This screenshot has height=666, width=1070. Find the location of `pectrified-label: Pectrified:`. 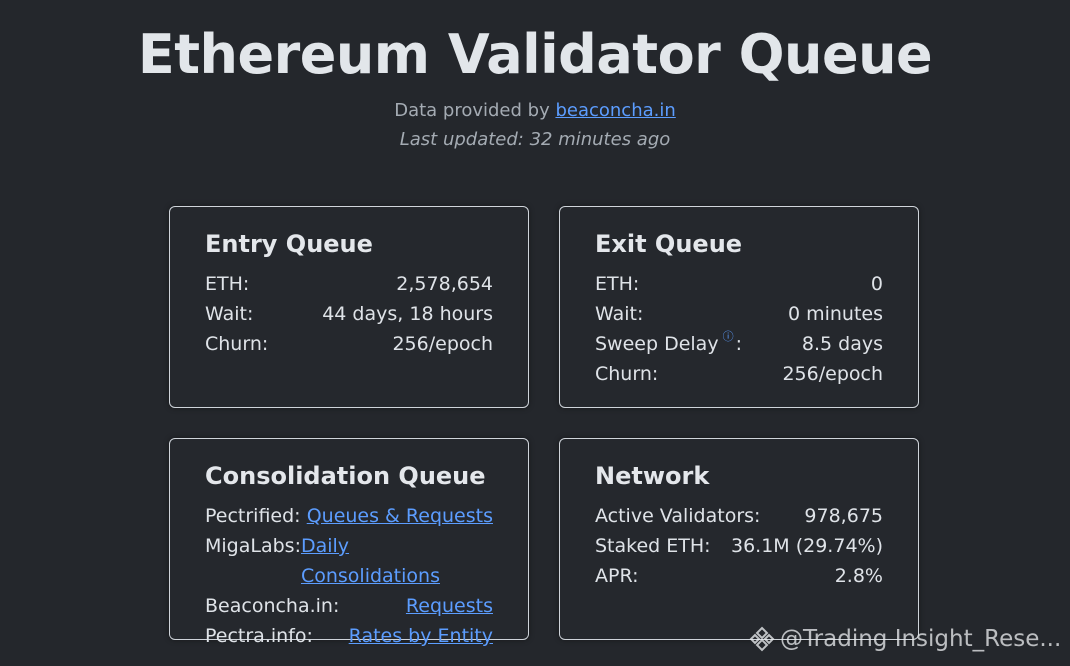

pectrified-label: Pectrified: is located at coordinates (253, 516).